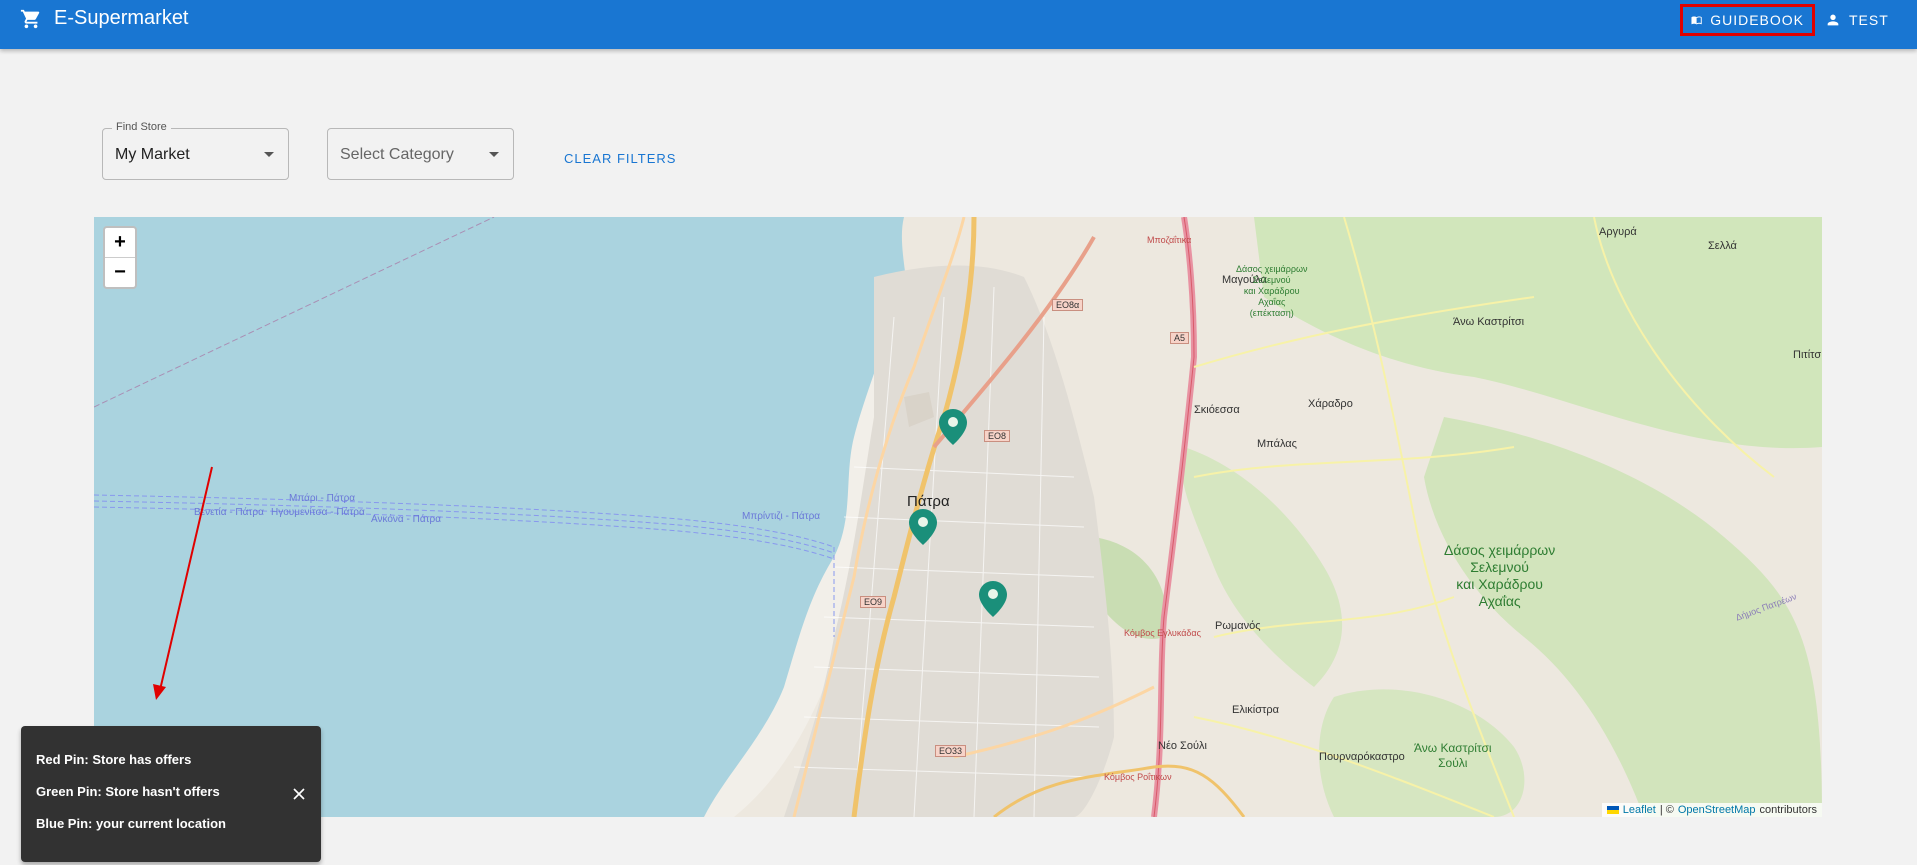  What do you see at coordinates (318, 512) in the screenshot?
I see `ferry-label-igoumenitsa: Ηγουμενίτσα - Πάτρα` at bounding box center [318, 512].